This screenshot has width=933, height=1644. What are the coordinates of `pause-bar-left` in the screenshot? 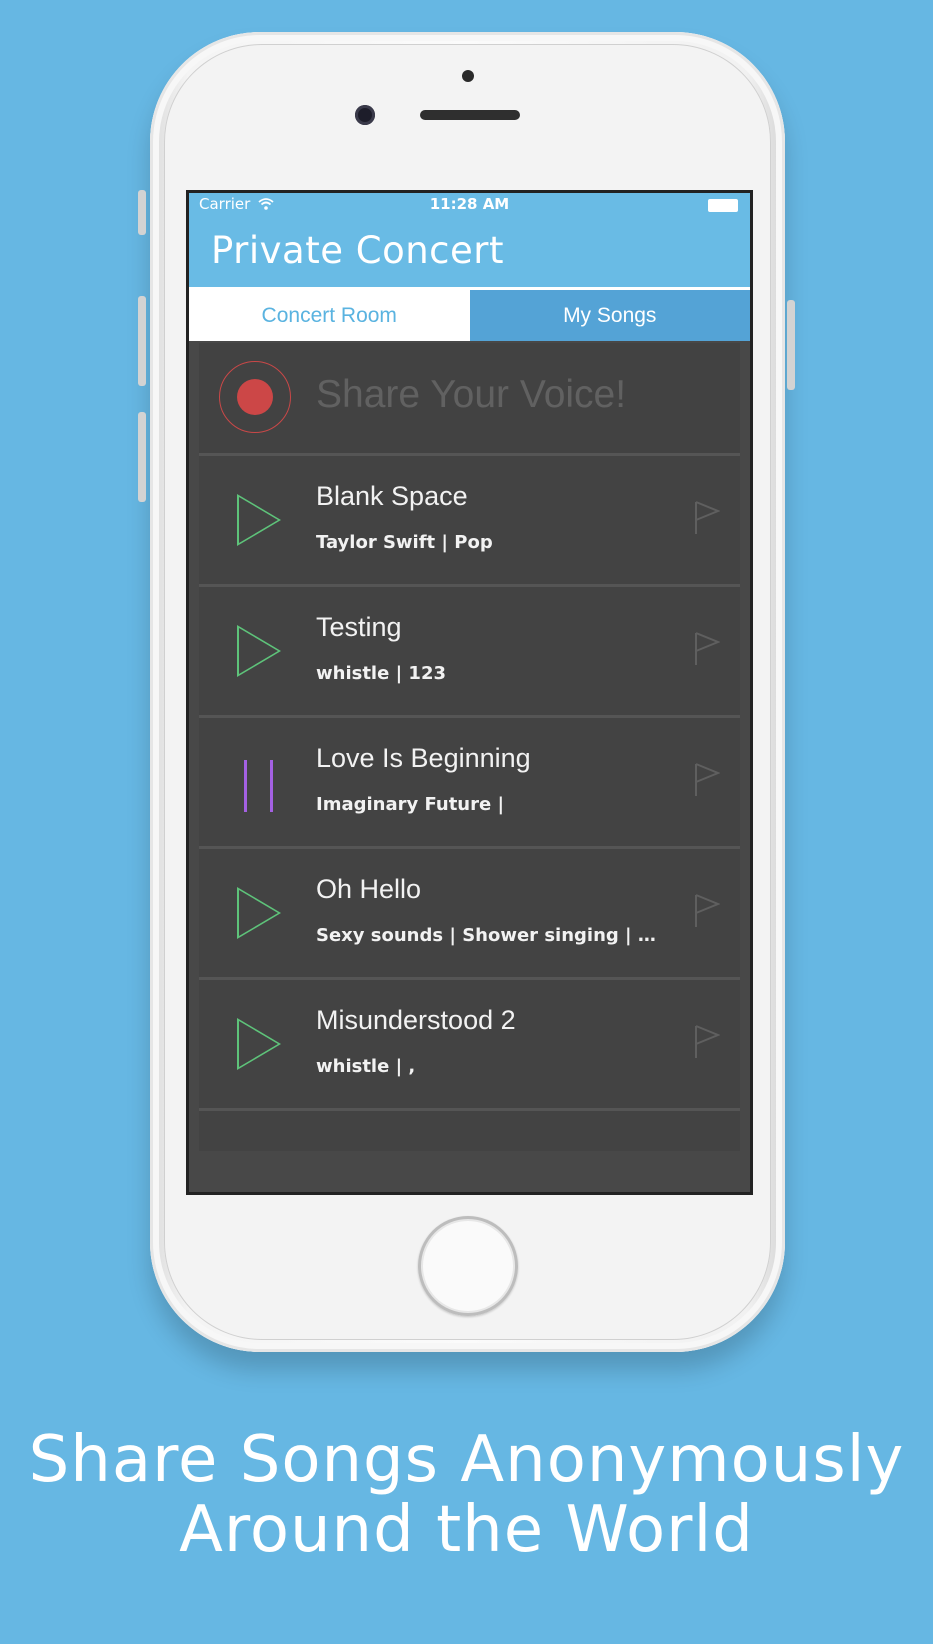 It's located at (245, 786).